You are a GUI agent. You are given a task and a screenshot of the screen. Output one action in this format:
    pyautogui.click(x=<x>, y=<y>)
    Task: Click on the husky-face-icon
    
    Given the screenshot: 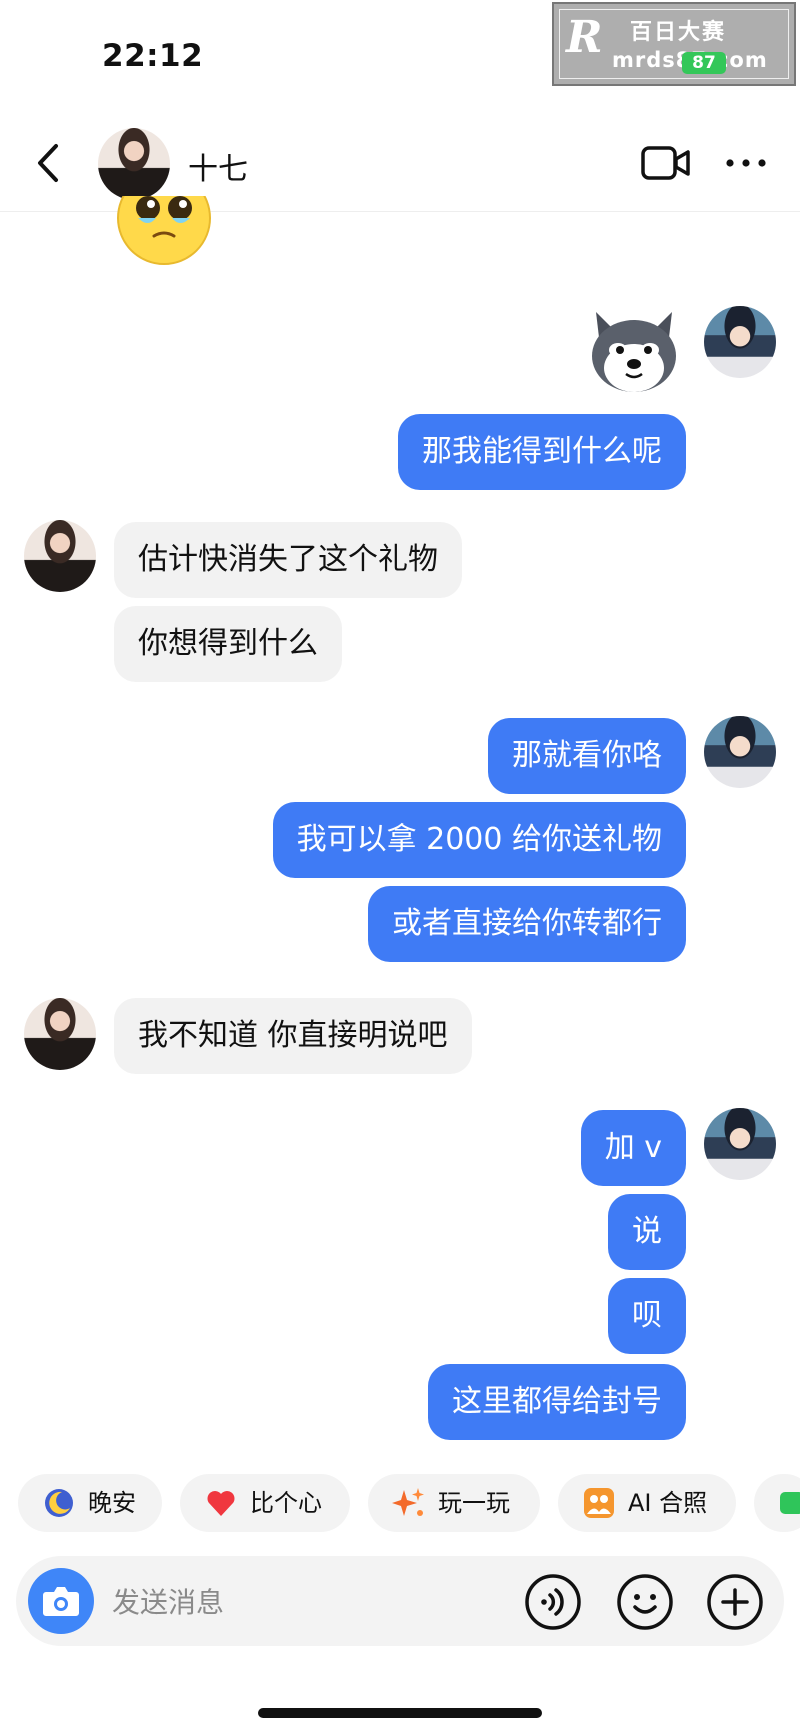 What is the action you would take?
    pyautogui.click(x=634, y=352)
    